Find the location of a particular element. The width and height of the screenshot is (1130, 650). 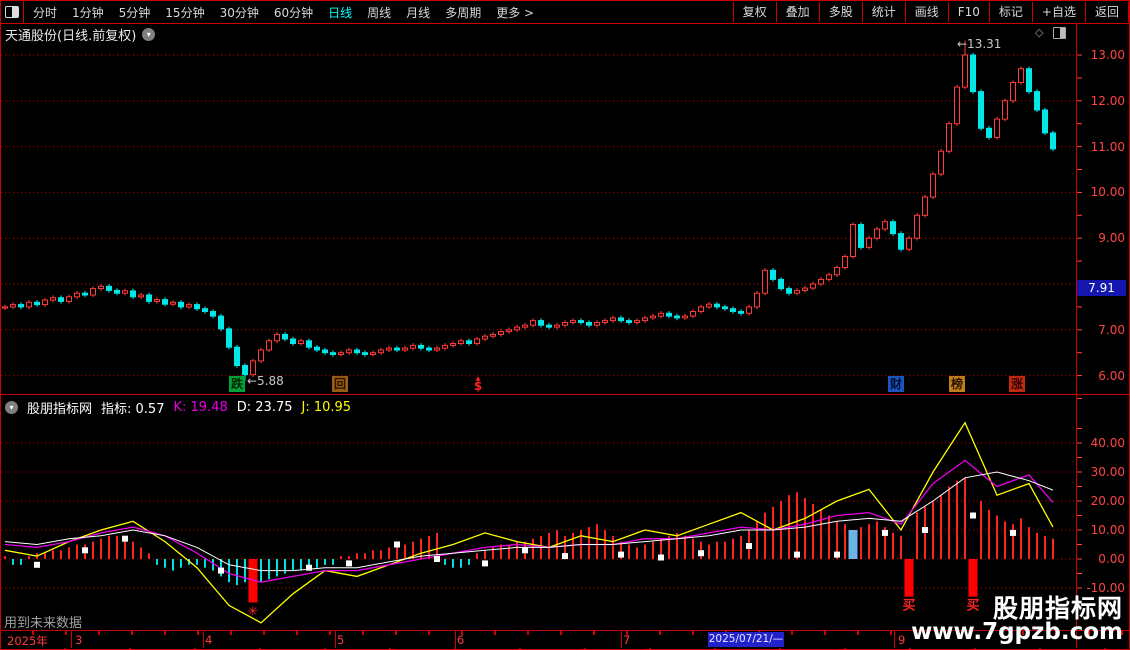

indicator-axis-label: 0.00 is located at coordinates (1111, 559).